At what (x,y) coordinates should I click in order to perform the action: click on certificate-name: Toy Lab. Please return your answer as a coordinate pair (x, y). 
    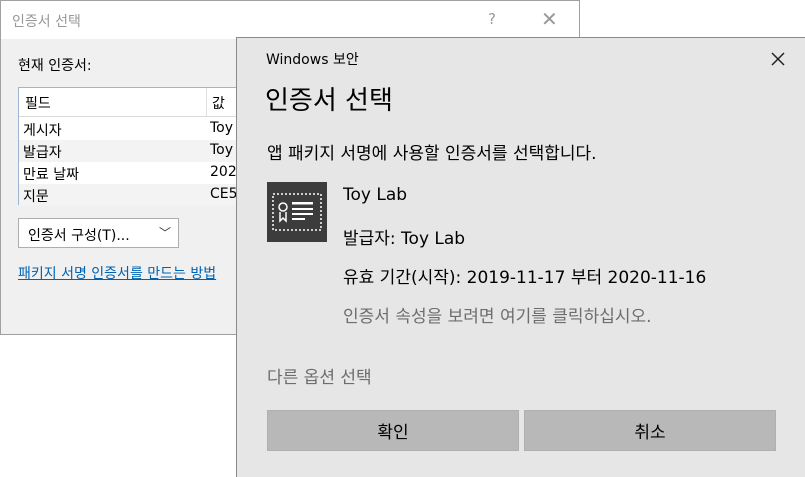
    Looking at the image, I should click on (375, 195).